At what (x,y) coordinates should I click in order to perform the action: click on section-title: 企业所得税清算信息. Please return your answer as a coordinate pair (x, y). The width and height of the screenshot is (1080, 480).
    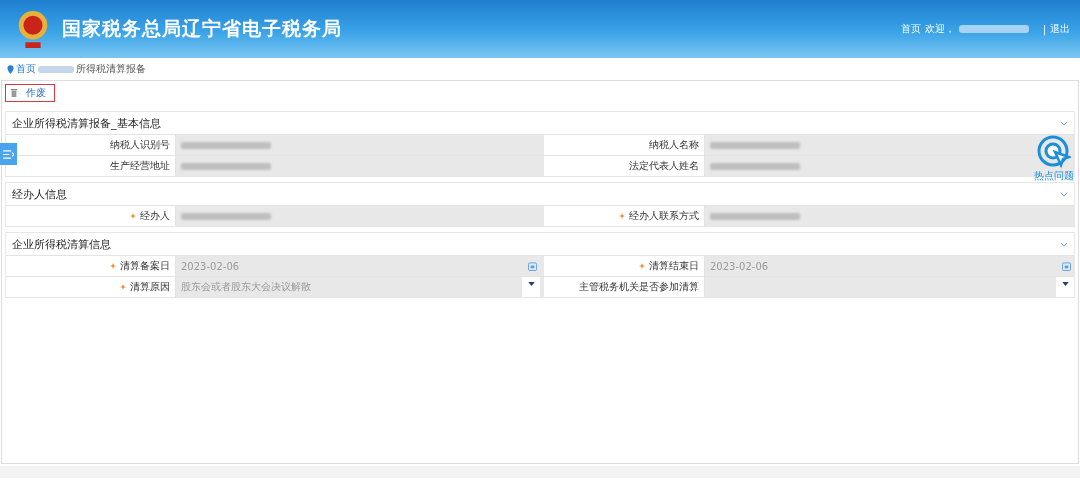
    Looking at the image, I should click on (61, 244).